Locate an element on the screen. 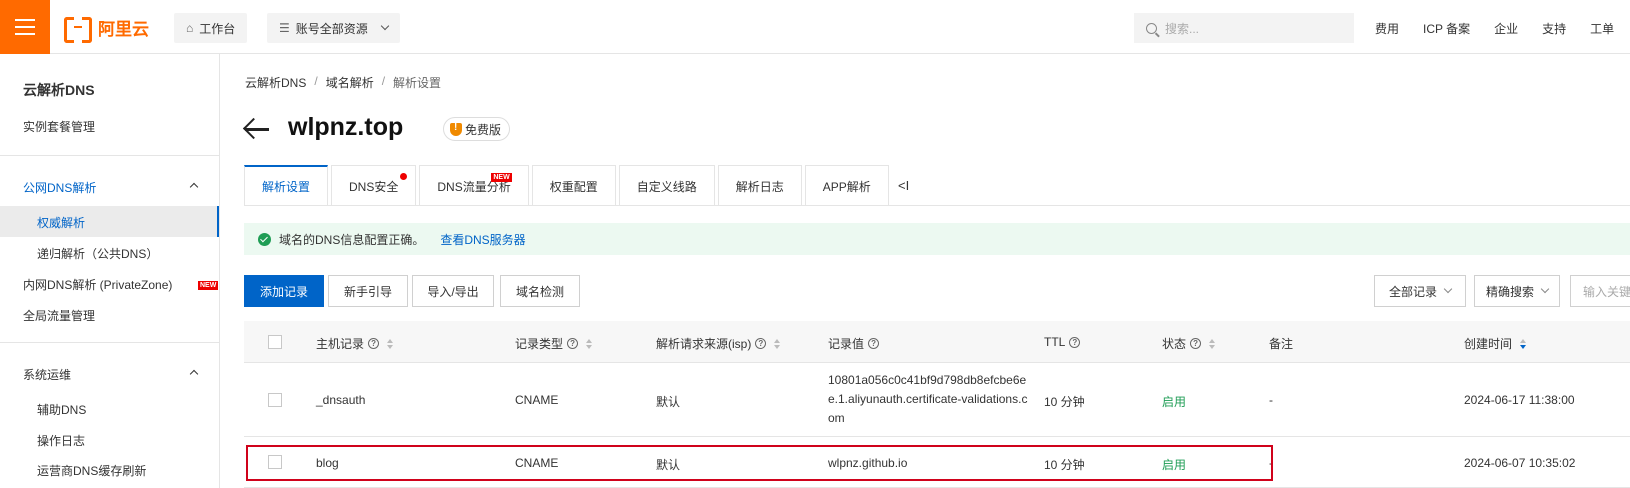 Image resolution: width=1630 pixels, height=488 pixels. search-icon is located at coordinates (1151, 28).